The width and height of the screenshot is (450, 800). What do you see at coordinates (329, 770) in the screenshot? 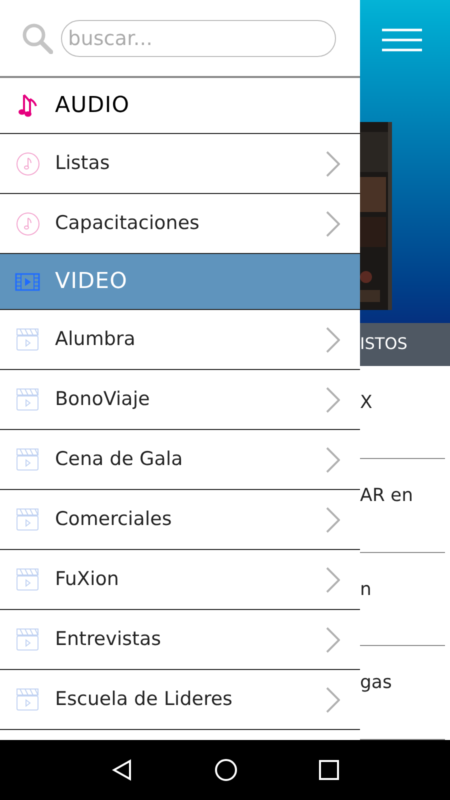
I see `recents-icon` at bounding box center [329, 770].